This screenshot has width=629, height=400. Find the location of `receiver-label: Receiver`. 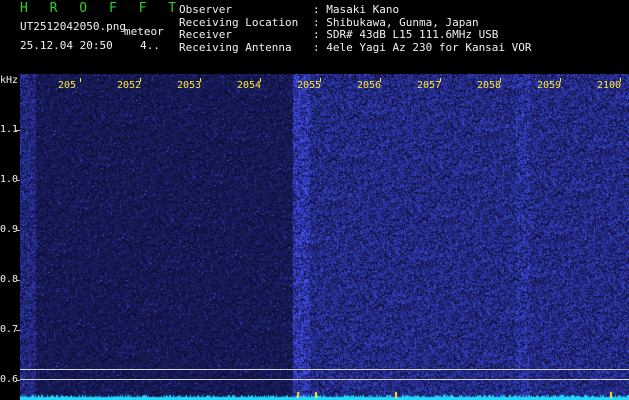

receiver-label: Receiver is located at coordinates (205, 34).